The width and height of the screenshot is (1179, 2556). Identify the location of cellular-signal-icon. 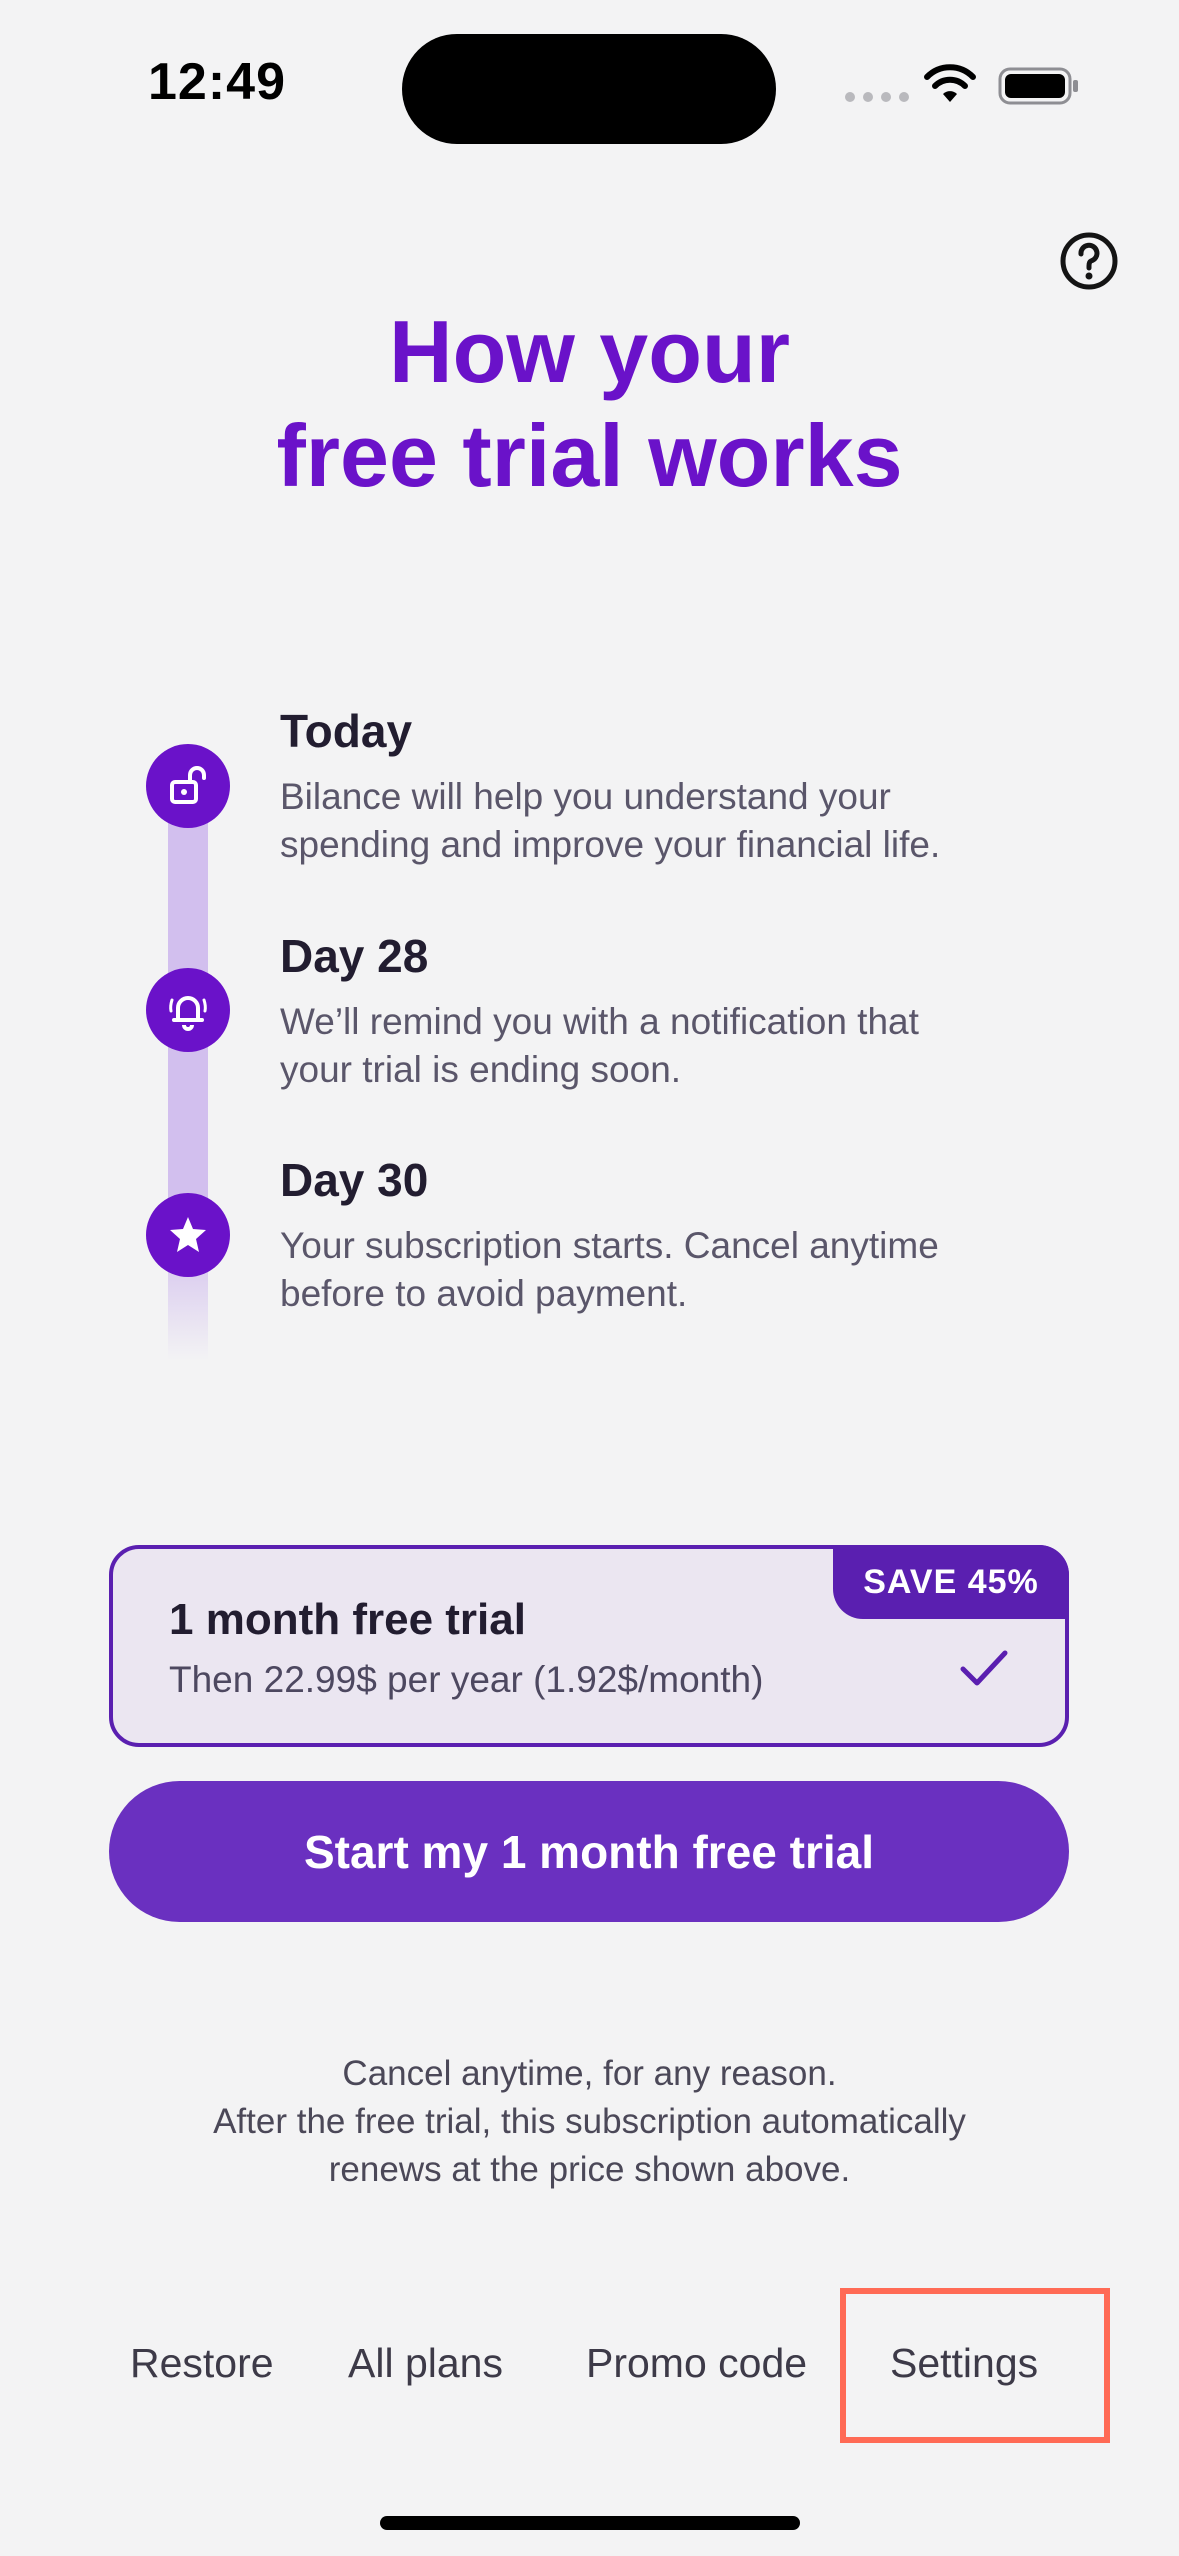
(877, 97).